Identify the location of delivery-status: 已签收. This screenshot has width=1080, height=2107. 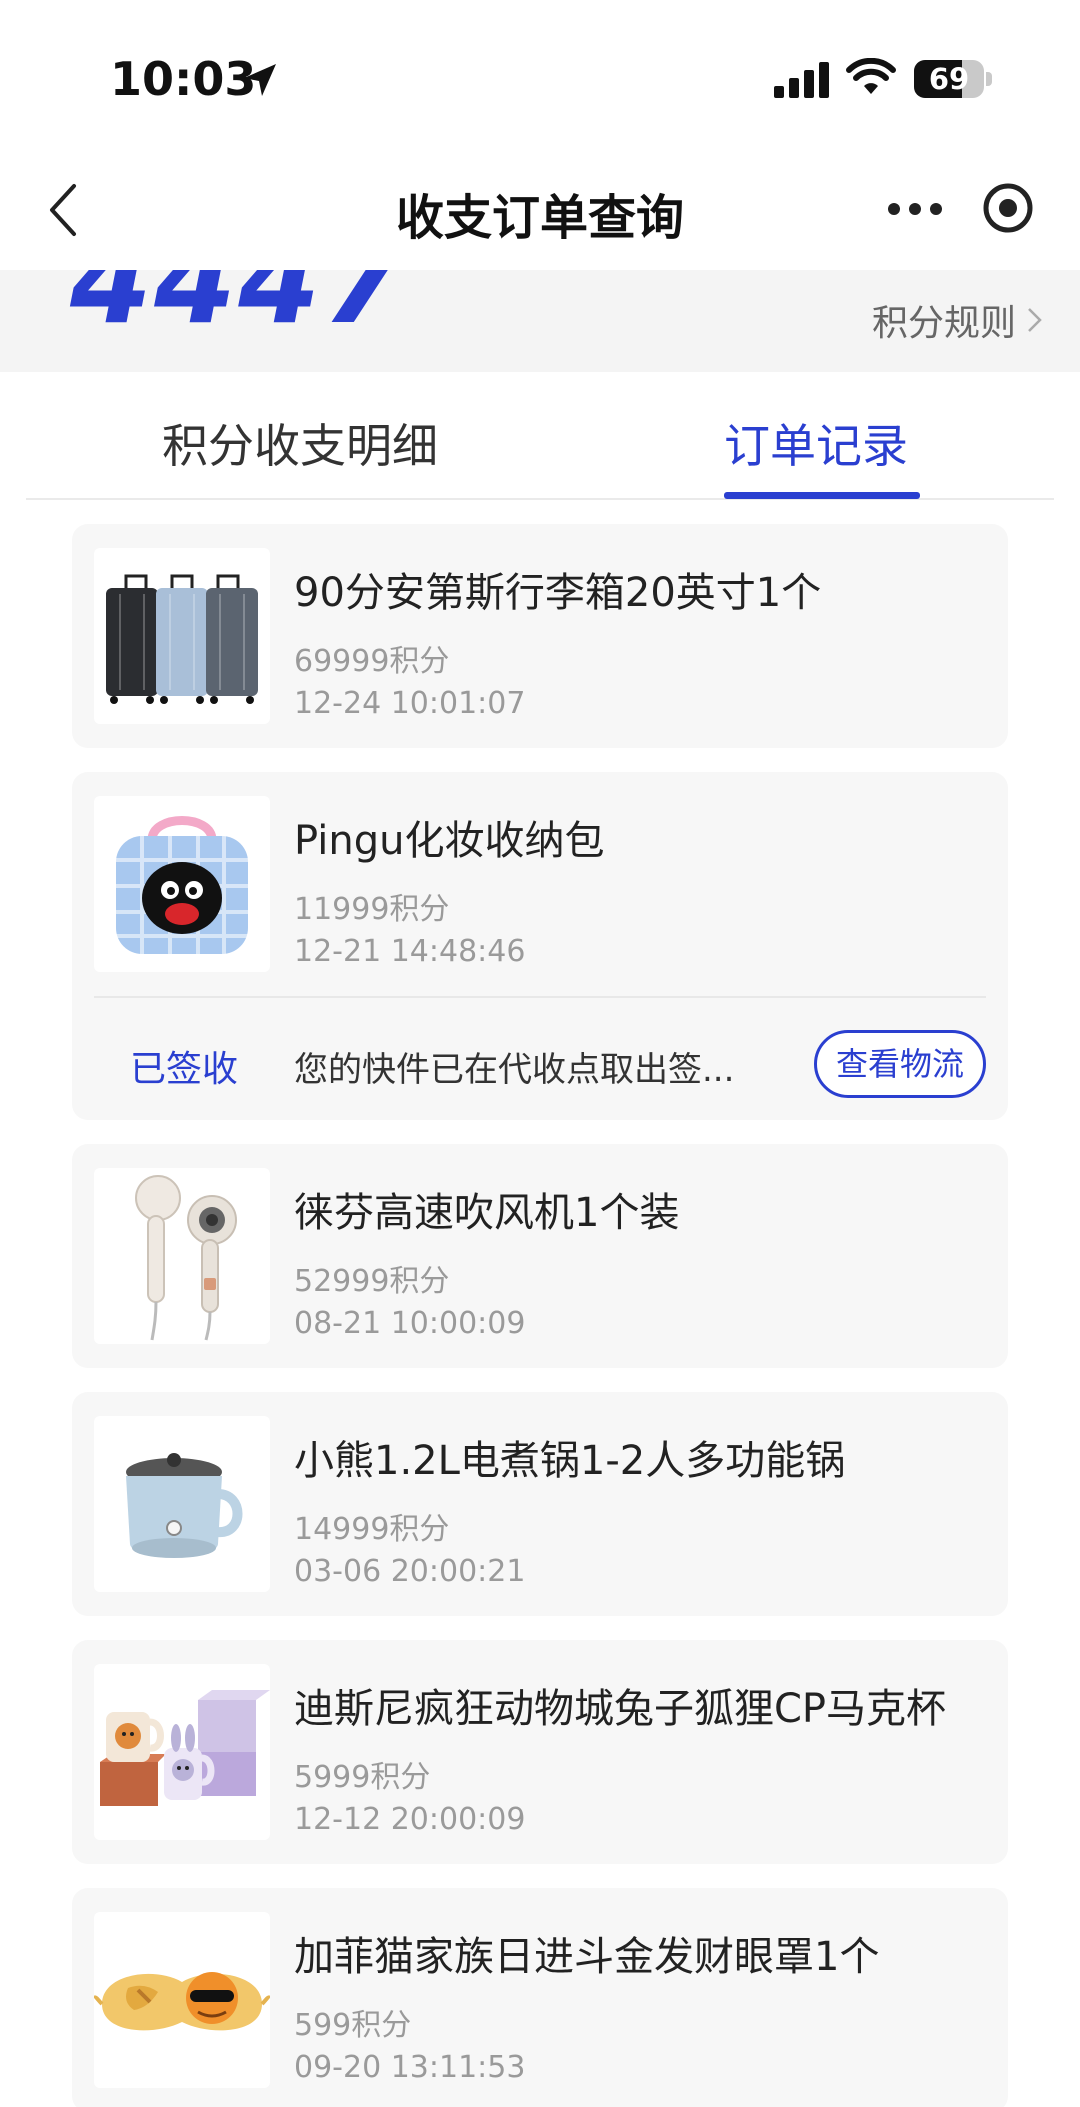
(184, 1069).